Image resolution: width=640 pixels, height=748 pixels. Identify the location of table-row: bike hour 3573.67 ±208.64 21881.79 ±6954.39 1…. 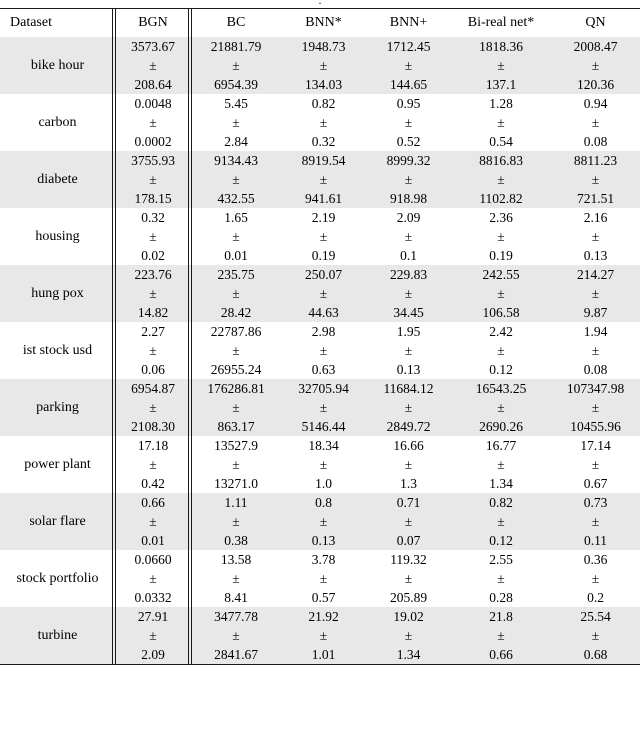
(320, 65).